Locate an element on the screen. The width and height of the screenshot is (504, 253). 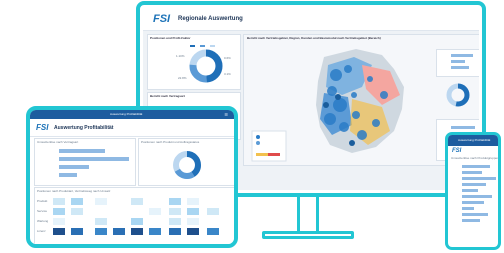
dashboard-header: FSI Regionale Auswertung is located at coordinates (311, 19).